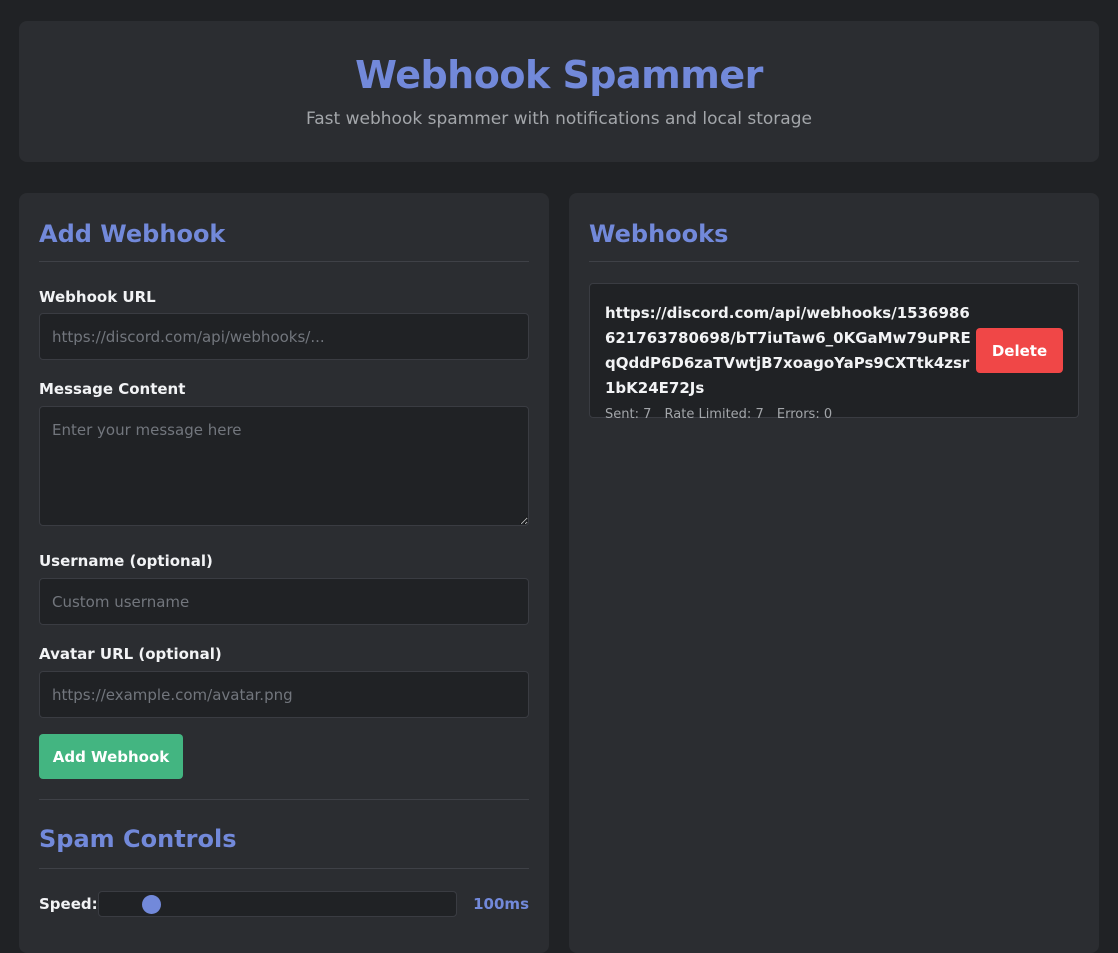 The width and height of the screenshot is (1118, 953). What do you see at coordinates (628, 414) in the screenshot?
I see `sent-count: Sent: 7` at bounding box center [628, 414].